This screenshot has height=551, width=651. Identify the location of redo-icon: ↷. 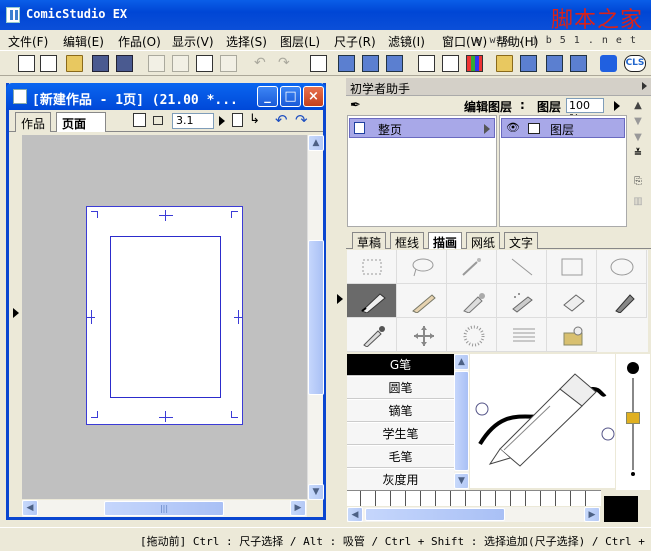
(286, 63).